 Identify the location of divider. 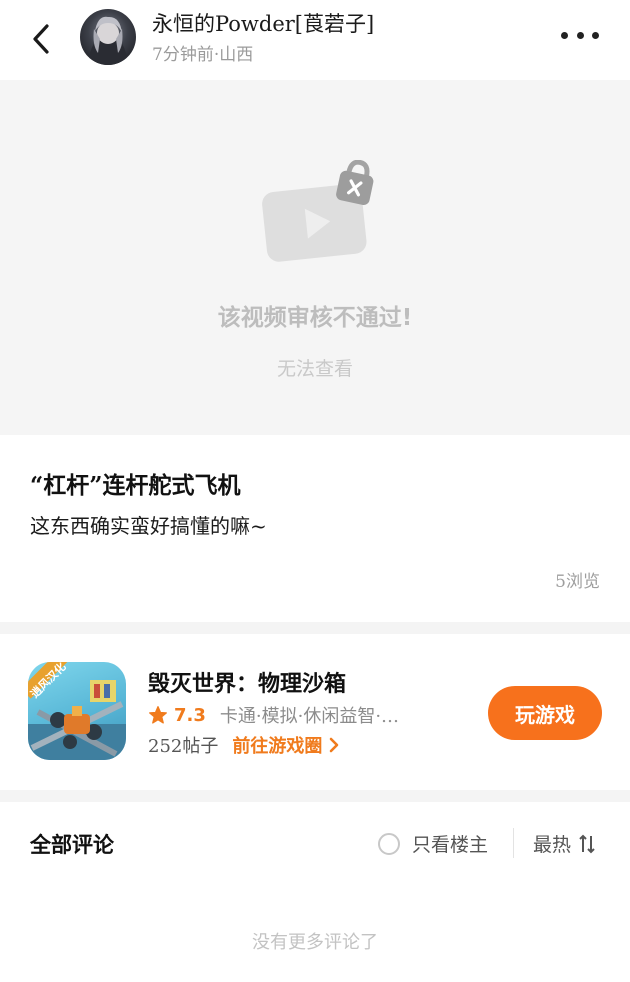
(513, 843).